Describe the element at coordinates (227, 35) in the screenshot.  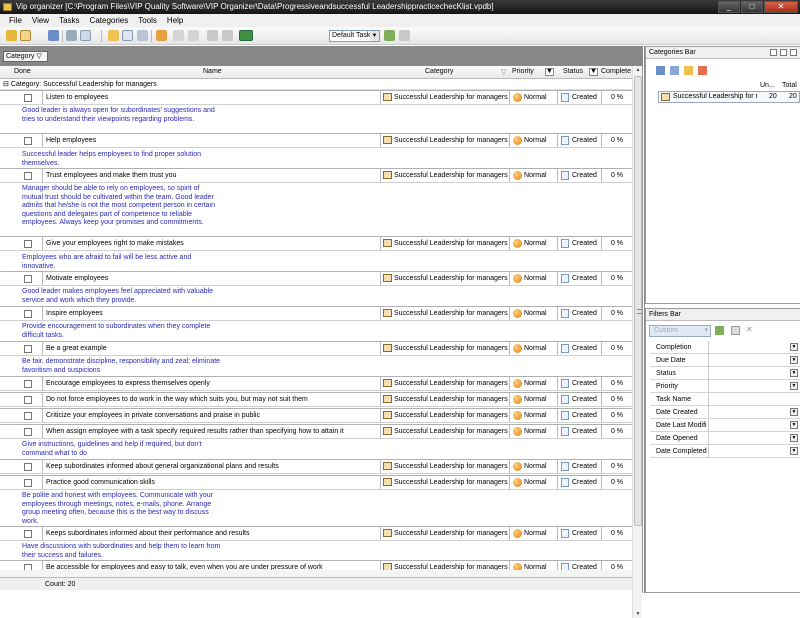
I see `move-down-icon` at that location.